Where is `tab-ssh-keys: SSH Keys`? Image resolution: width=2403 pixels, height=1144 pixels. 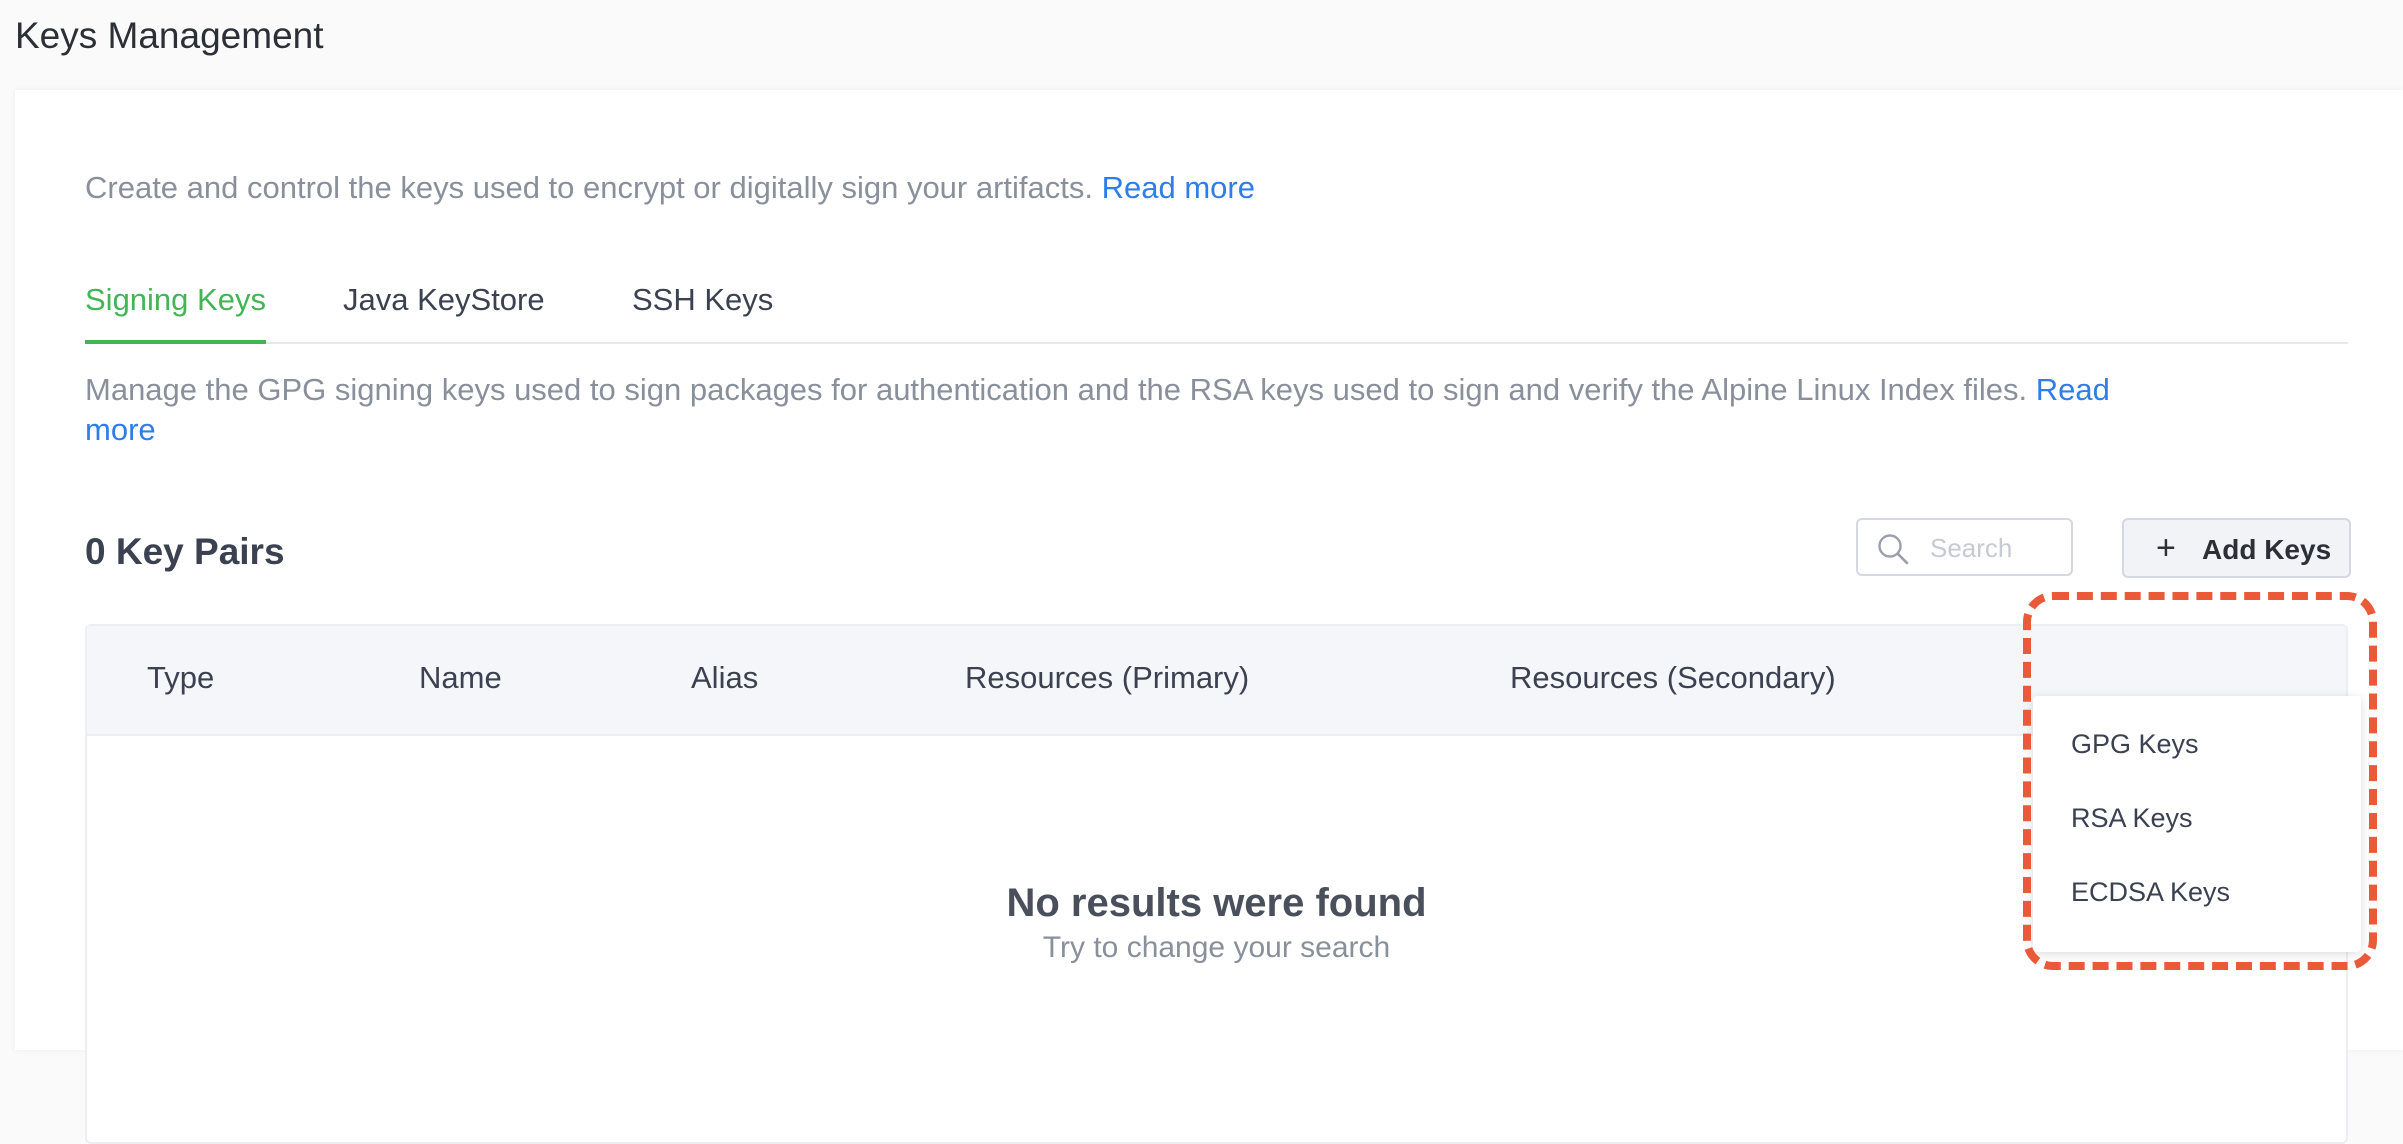
tab-ssh-keys: SSH Keys is located at coordinates (702, 300).